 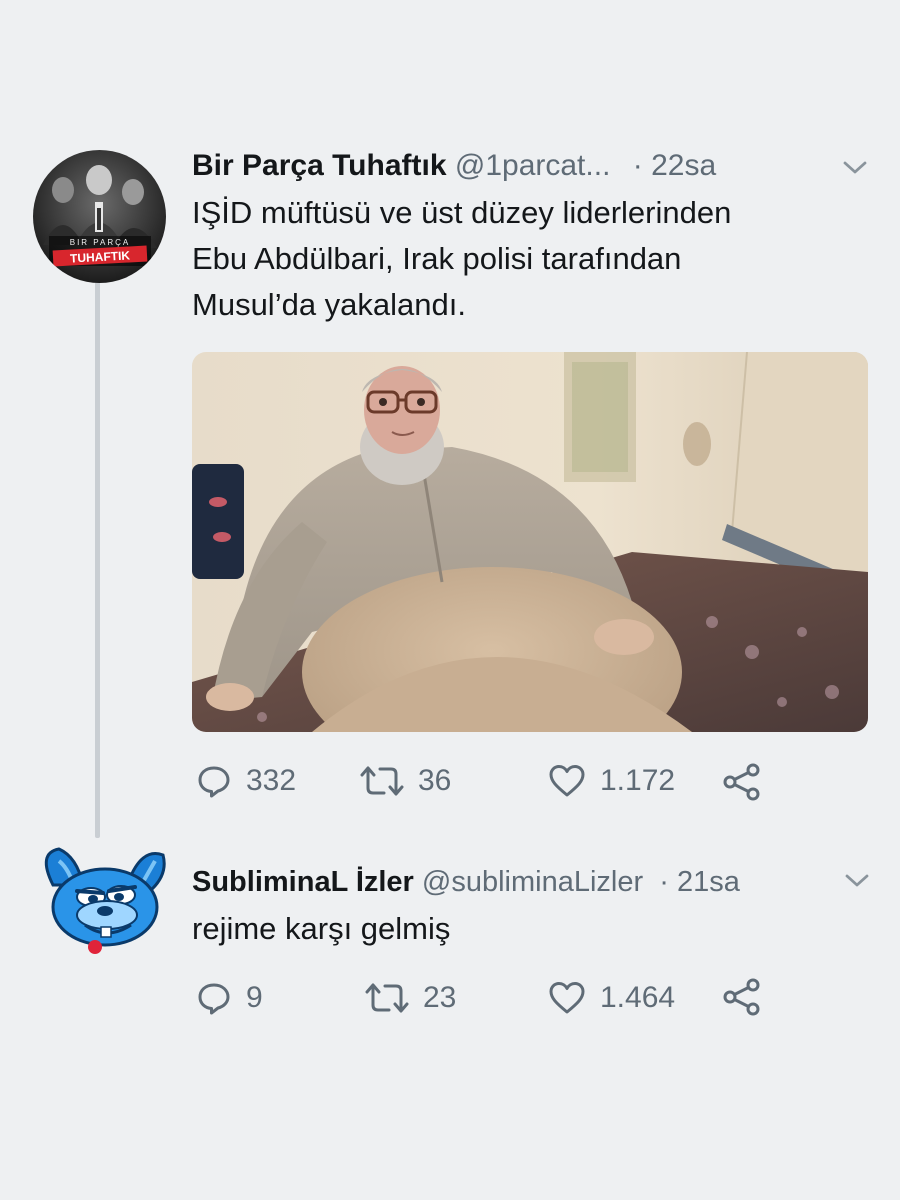 I want to click on display-name: SubliminaL İzler, so click(x=303, y=882).